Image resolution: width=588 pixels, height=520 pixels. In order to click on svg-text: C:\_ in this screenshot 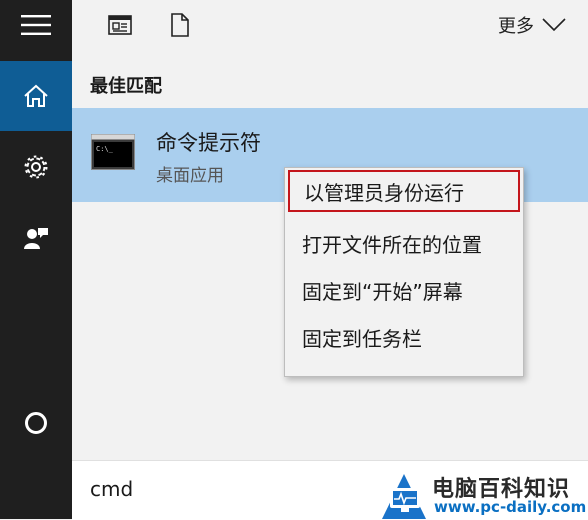, I will do `click(105, 149)`.